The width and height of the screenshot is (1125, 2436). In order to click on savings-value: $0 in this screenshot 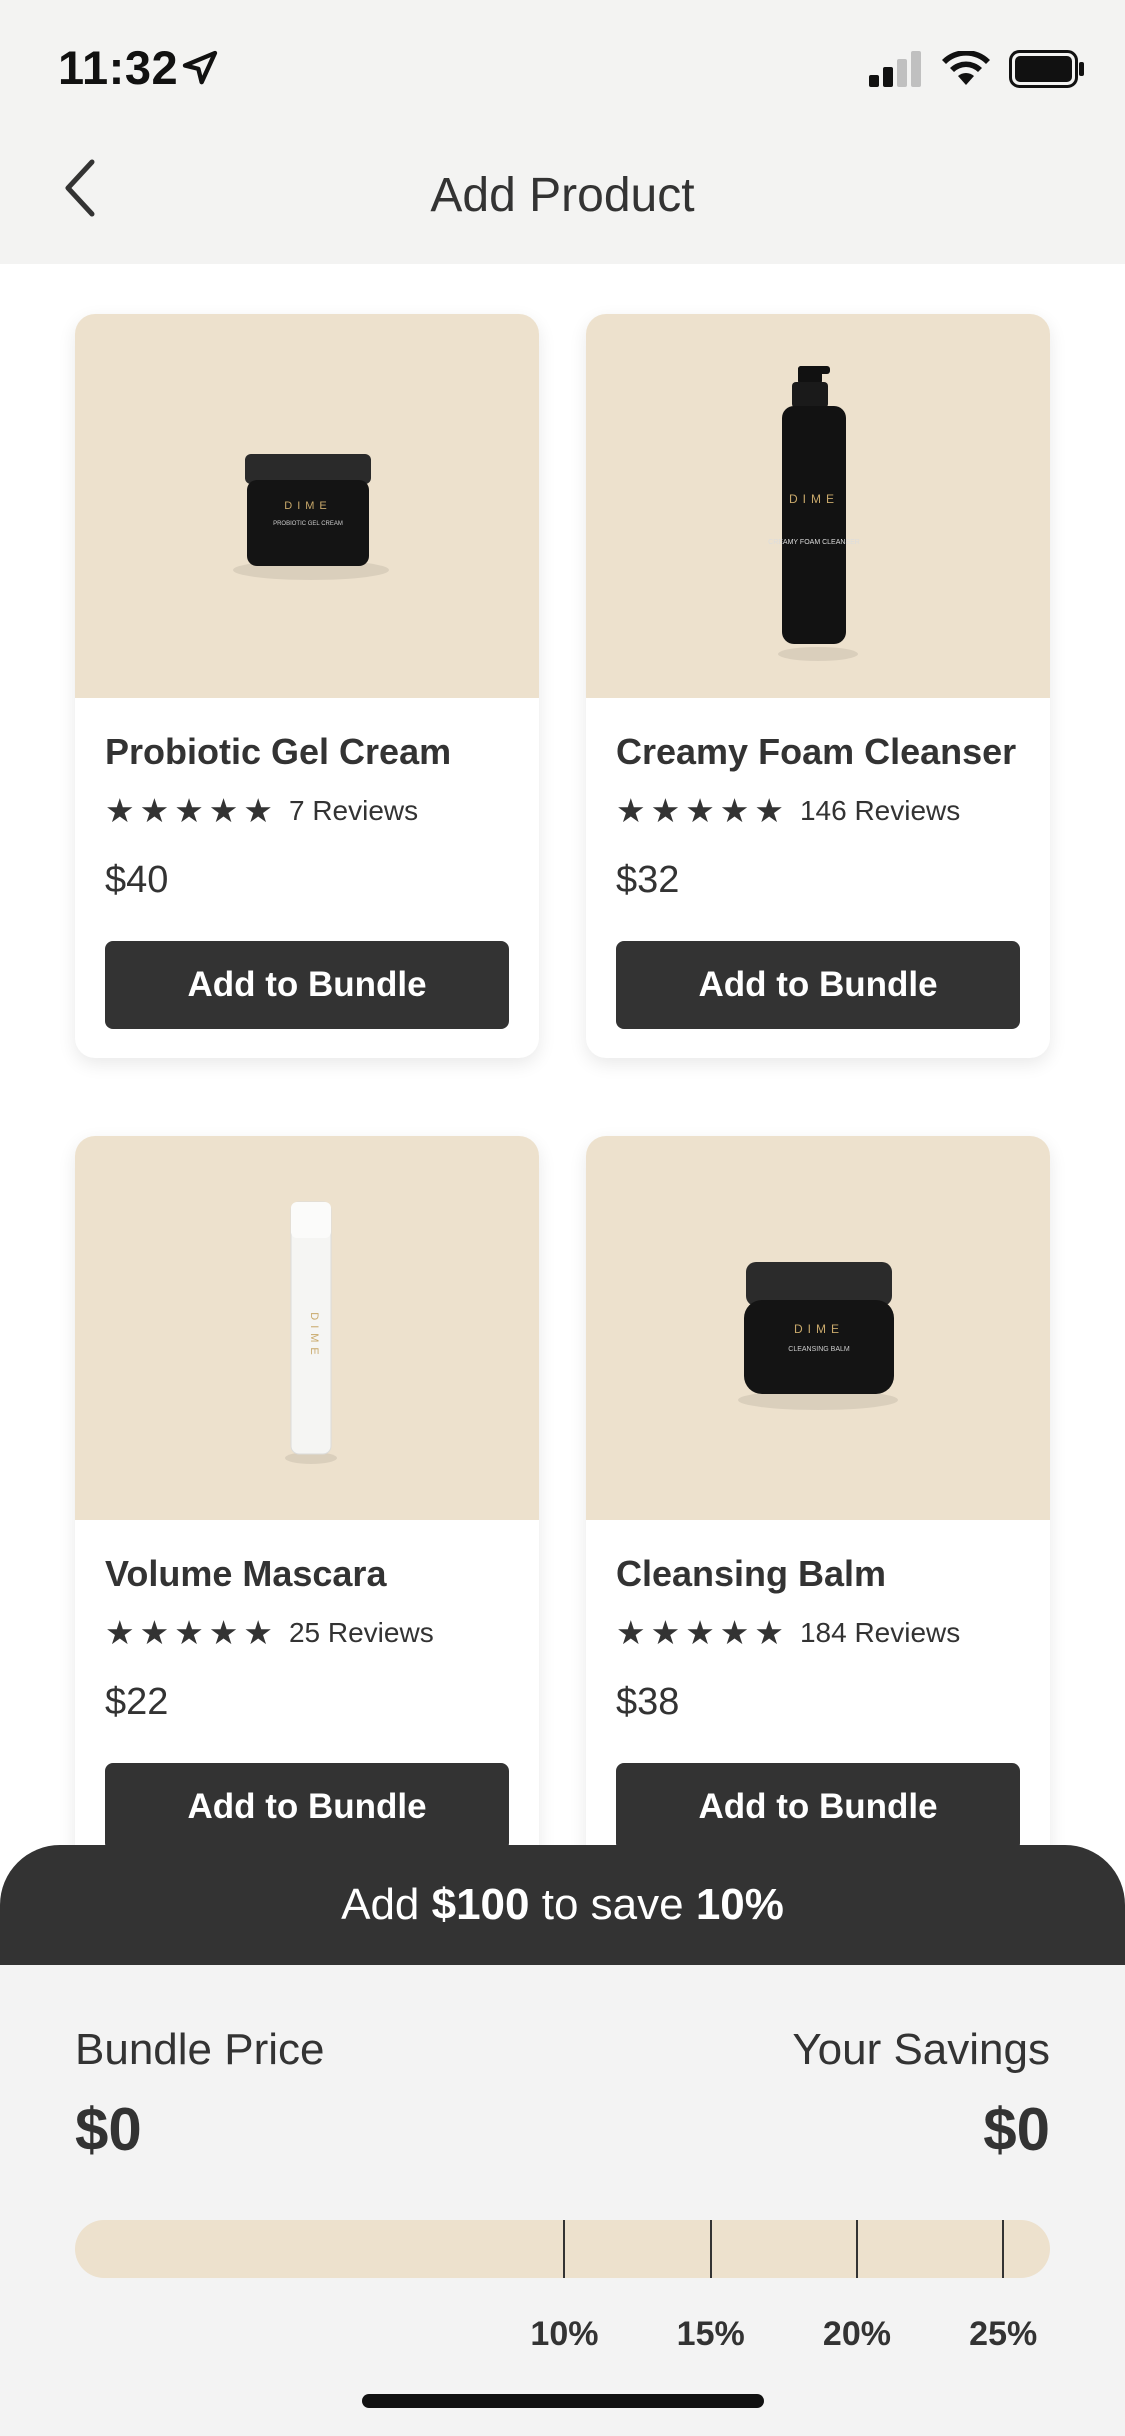, I will do `click(1016, 2129)`.